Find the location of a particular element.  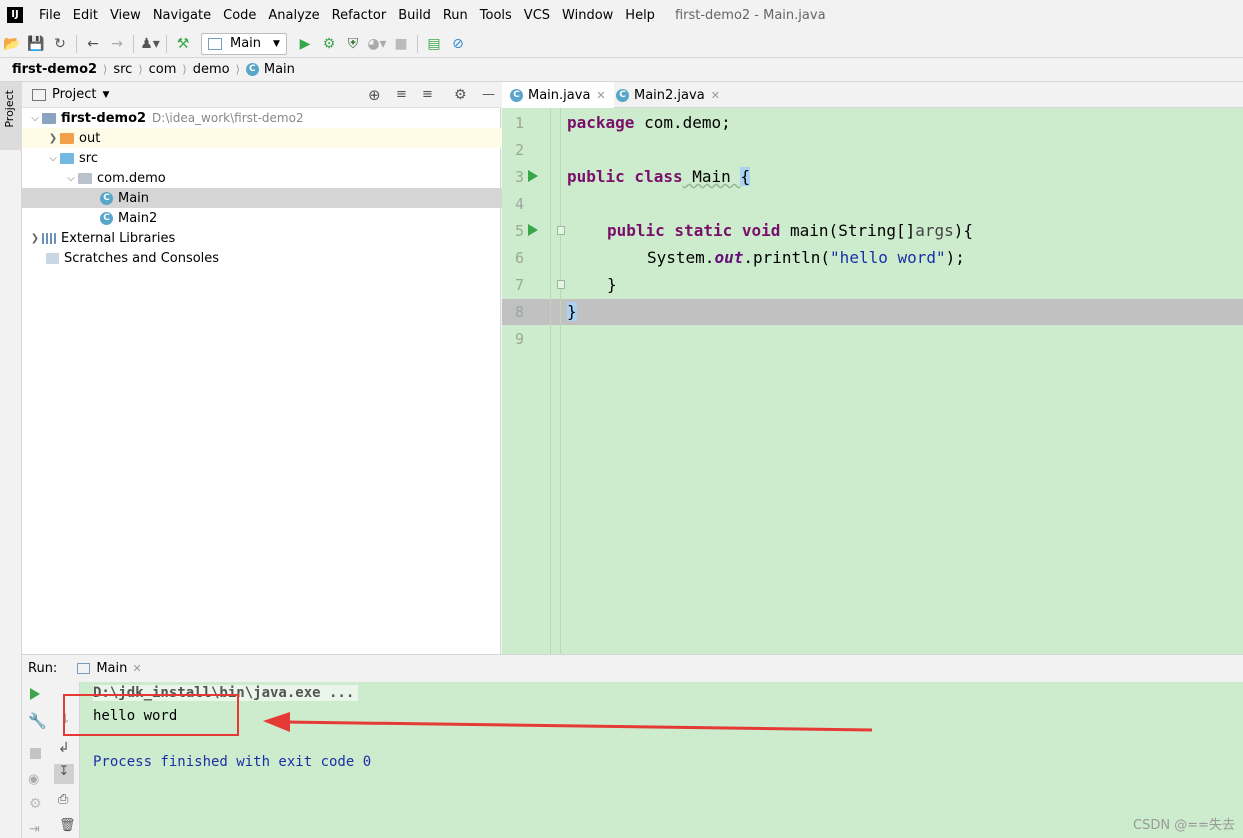

annotation-arrow-head is located at coordinates (276, 722).